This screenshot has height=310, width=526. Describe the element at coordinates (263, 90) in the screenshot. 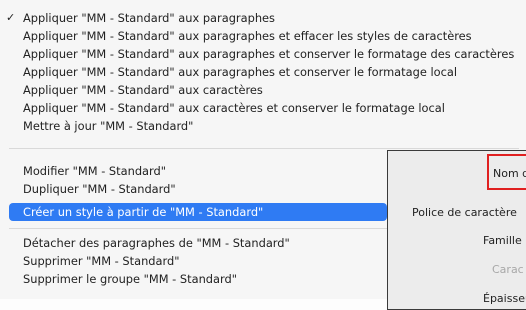

I see `menu-item-apply-characters: Appliquer "MM - Standard" aux caractères` at that location.